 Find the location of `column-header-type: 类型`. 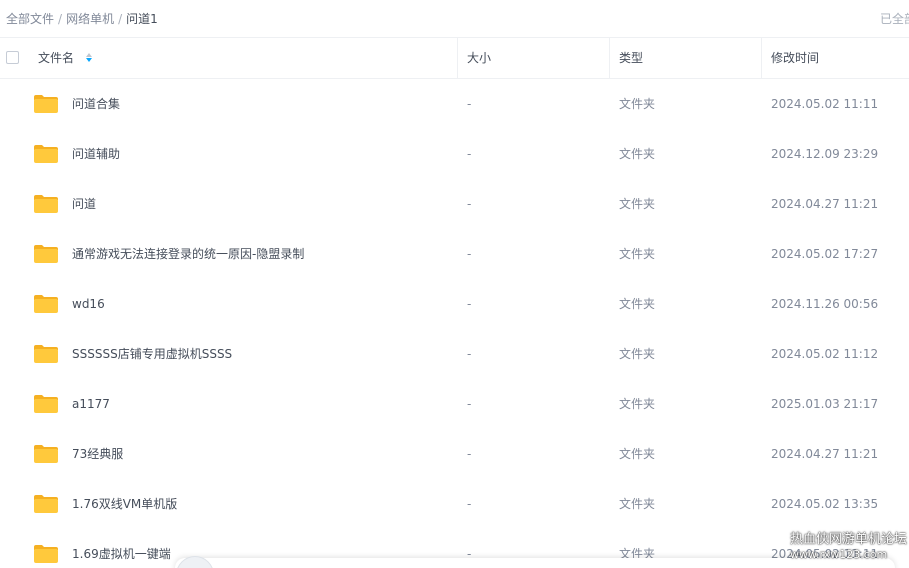

column-header-type: 类型 is located at coordinates (631, 58).